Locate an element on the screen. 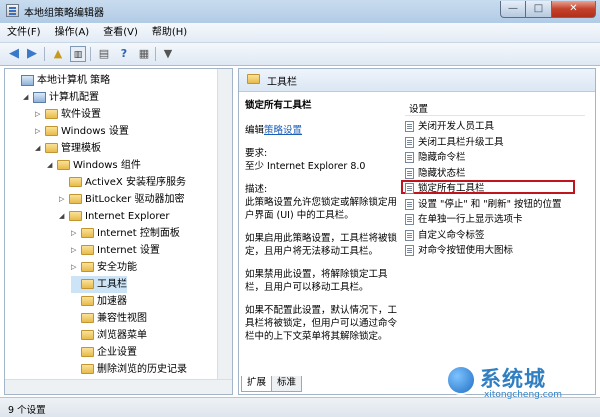 The height and width of the screenshot is (417, 600). tree-node: 企业设置 is located at coordinates (104, 352).